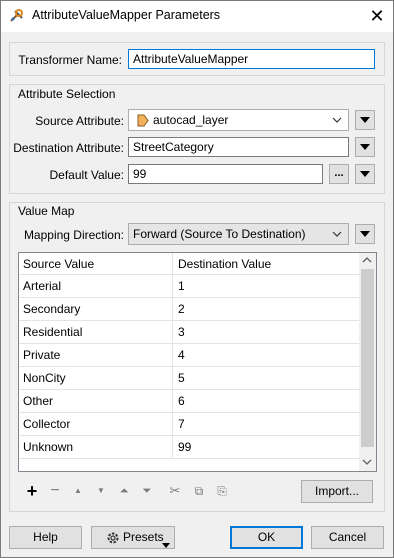 This screenshot has width=394, height=558. What do you see at coordinates (267, 401) in the screenshot?
I see `destination-value-cell: 6` at bounding box center [267, 401].